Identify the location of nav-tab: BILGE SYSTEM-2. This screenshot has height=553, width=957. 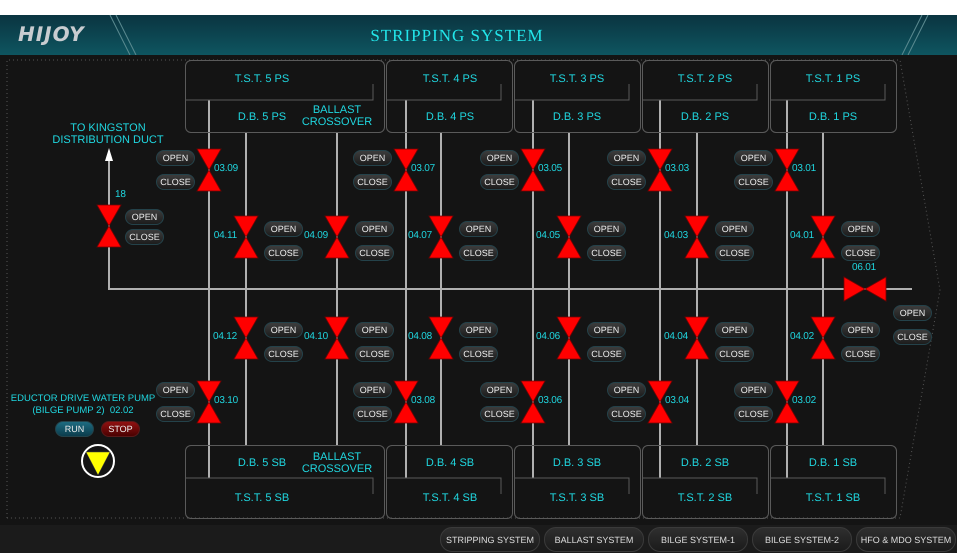
(802, 539).